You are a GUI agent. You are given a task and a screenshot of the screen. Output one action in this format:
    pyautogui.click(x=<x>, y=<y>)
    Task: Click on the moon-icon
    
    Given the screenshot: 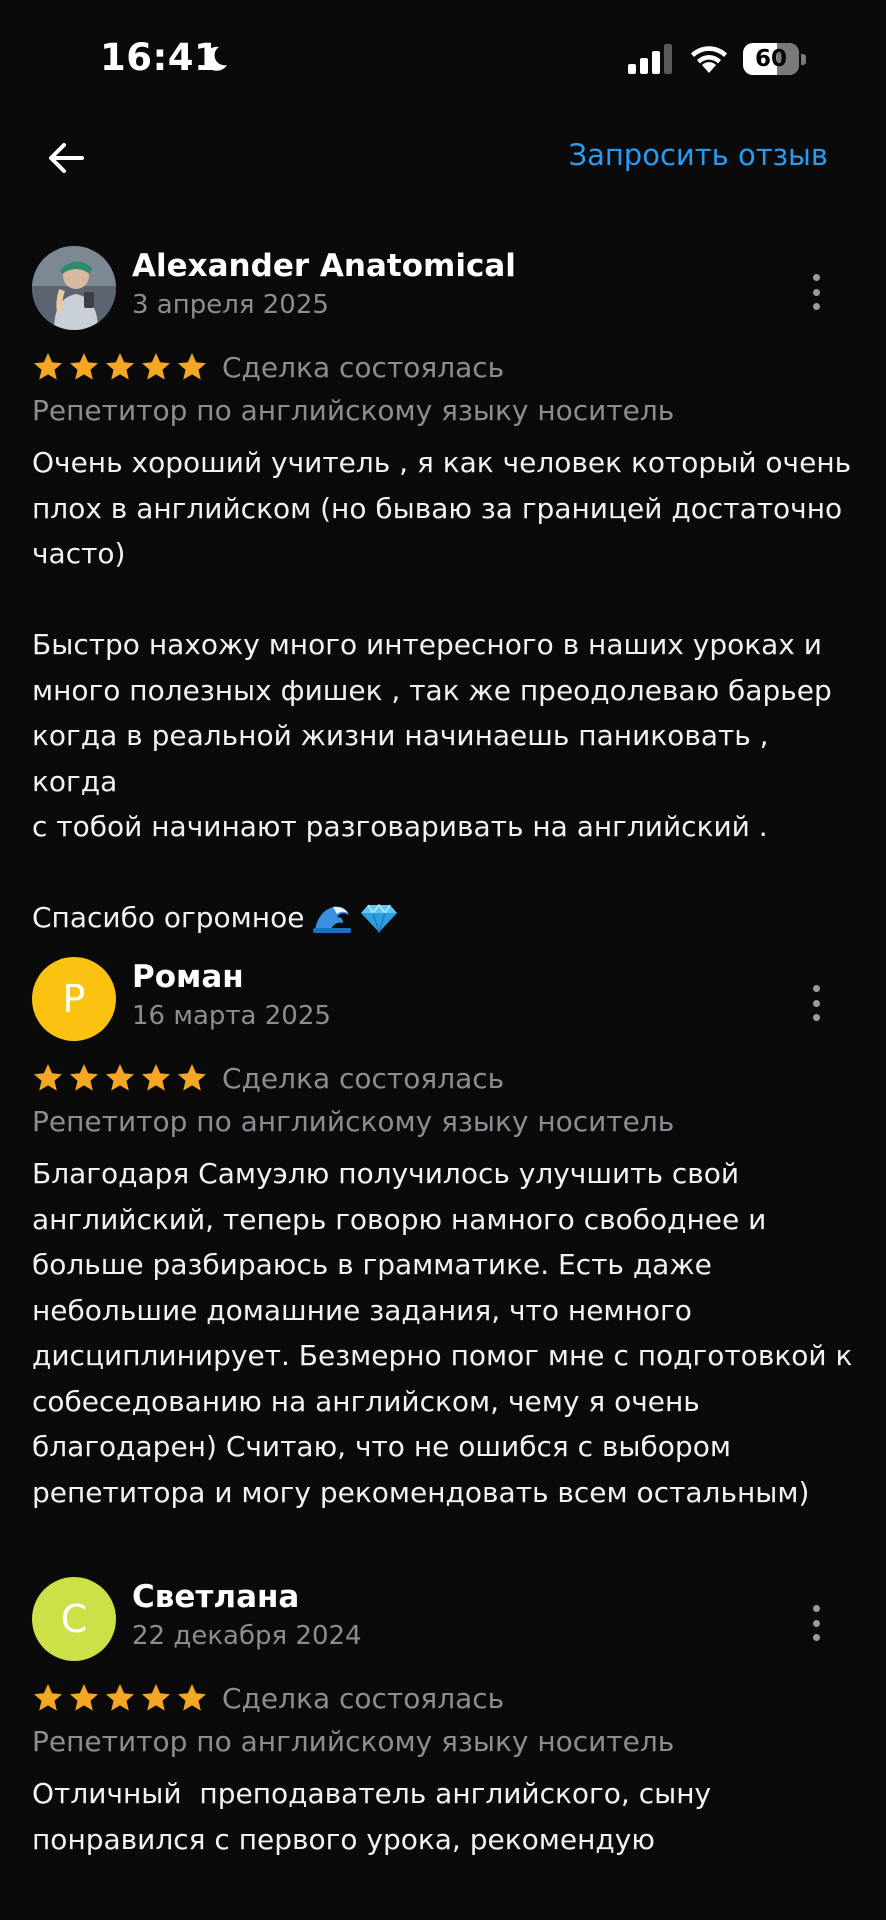 What is the action you would take?
    pyautogui.click(x=215, y=58)
    